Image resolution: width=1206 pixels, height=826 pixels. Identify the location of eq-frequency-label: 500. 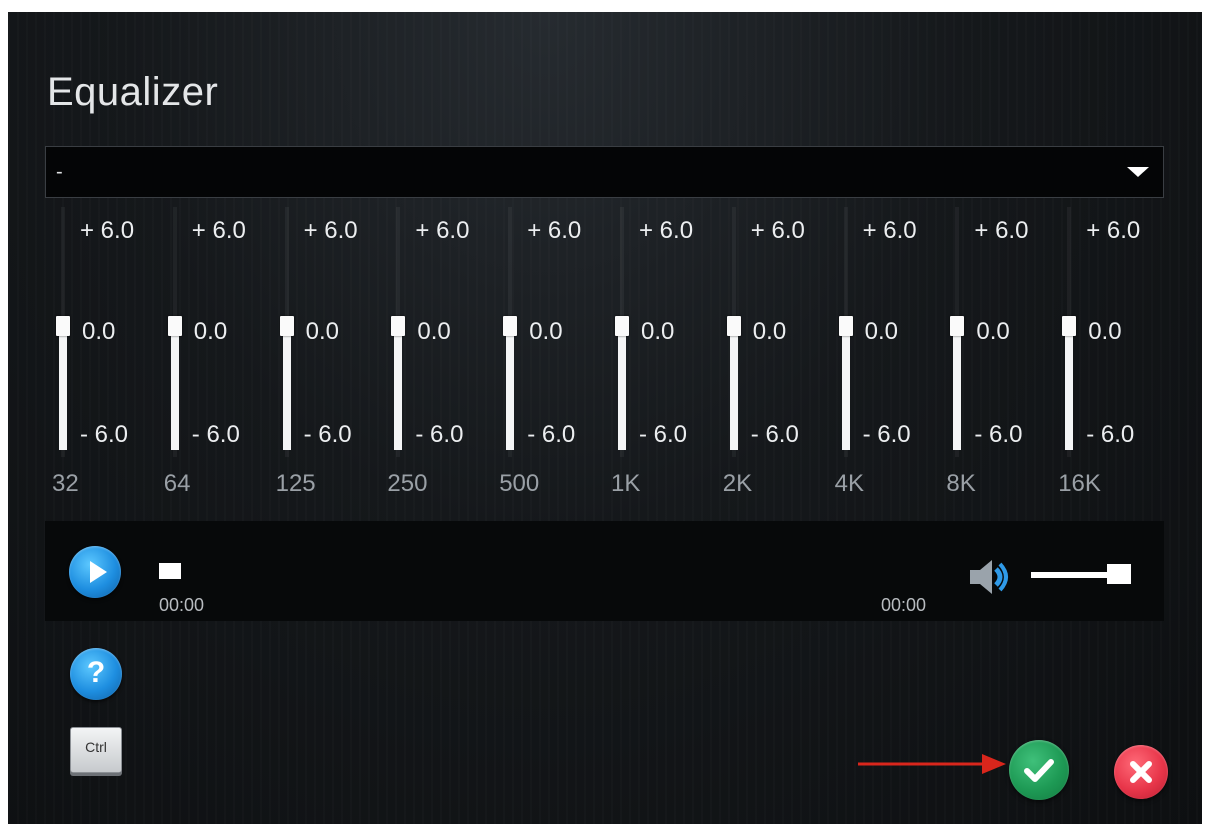
(519, 483).